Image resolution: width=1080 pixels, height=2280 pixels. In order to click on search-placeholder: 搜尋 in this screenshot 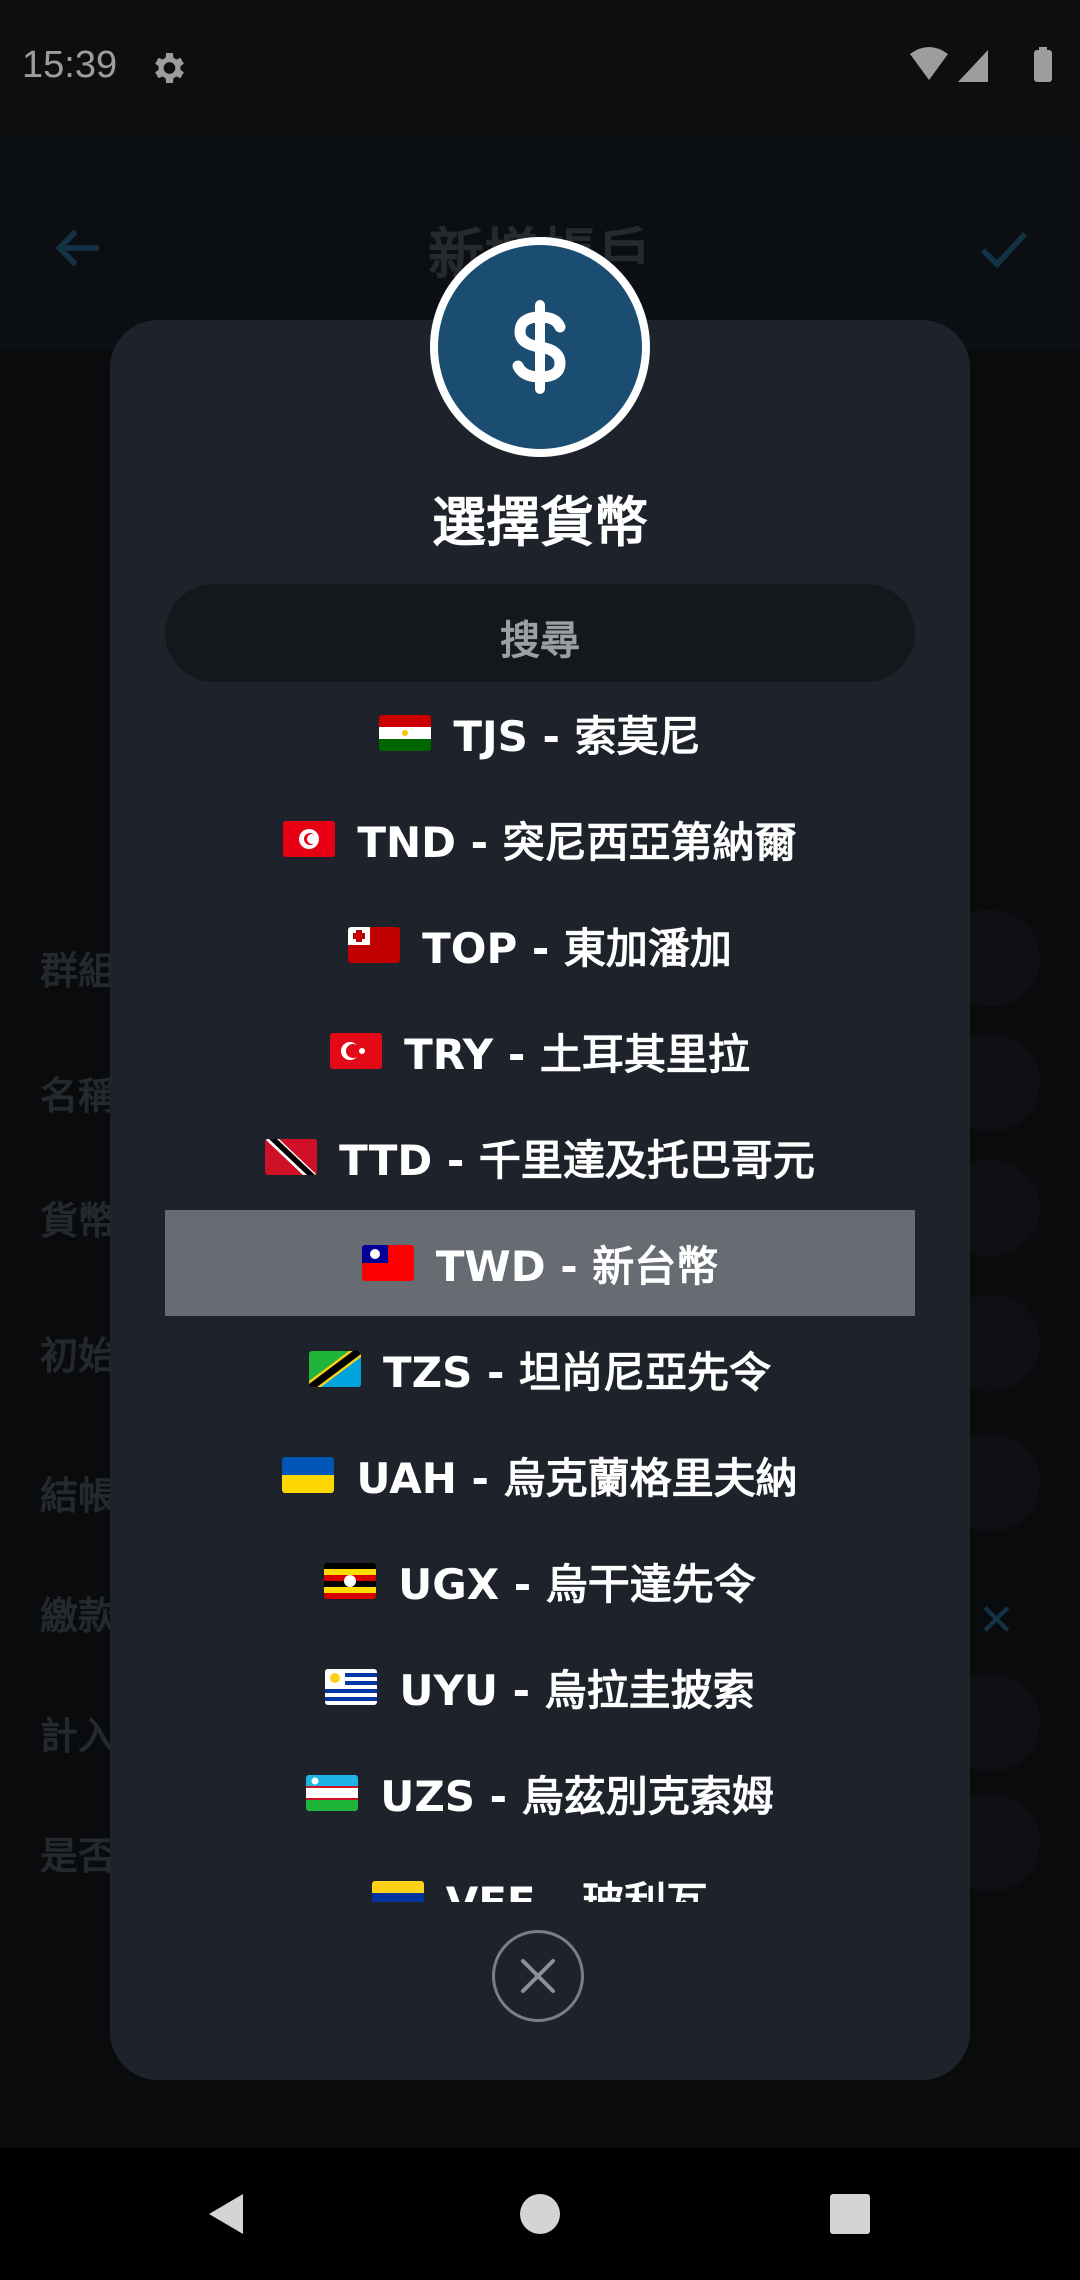, I will do `click(540, 641)`.